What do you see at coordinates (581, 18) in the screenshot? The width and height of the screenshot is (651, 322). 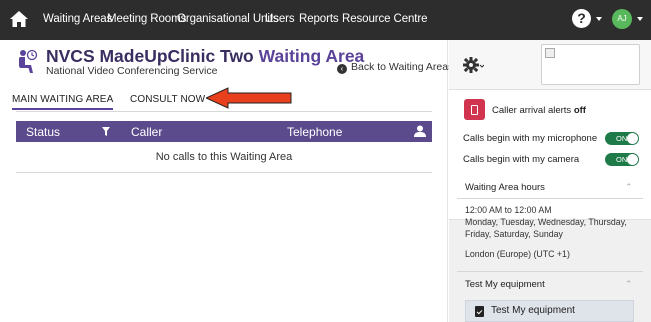 I see `help-icon: ?` at bounding box center [581, 18].